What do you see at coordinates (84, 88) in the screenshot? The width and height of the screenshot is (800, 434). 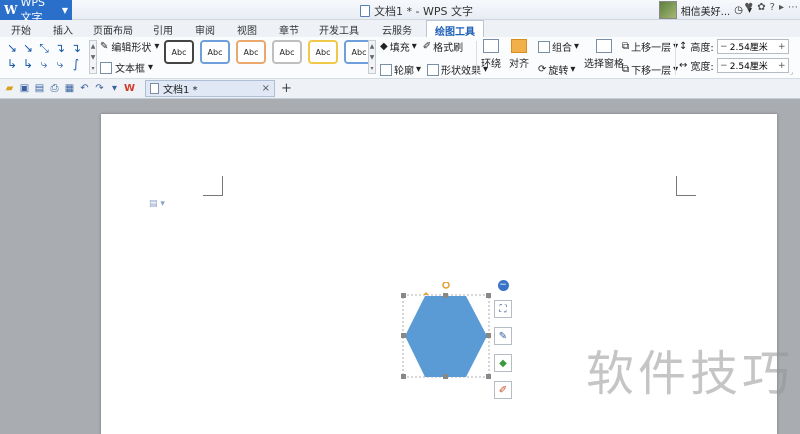 I see `undo-icon: ↶` at bounding box center [84, 88].